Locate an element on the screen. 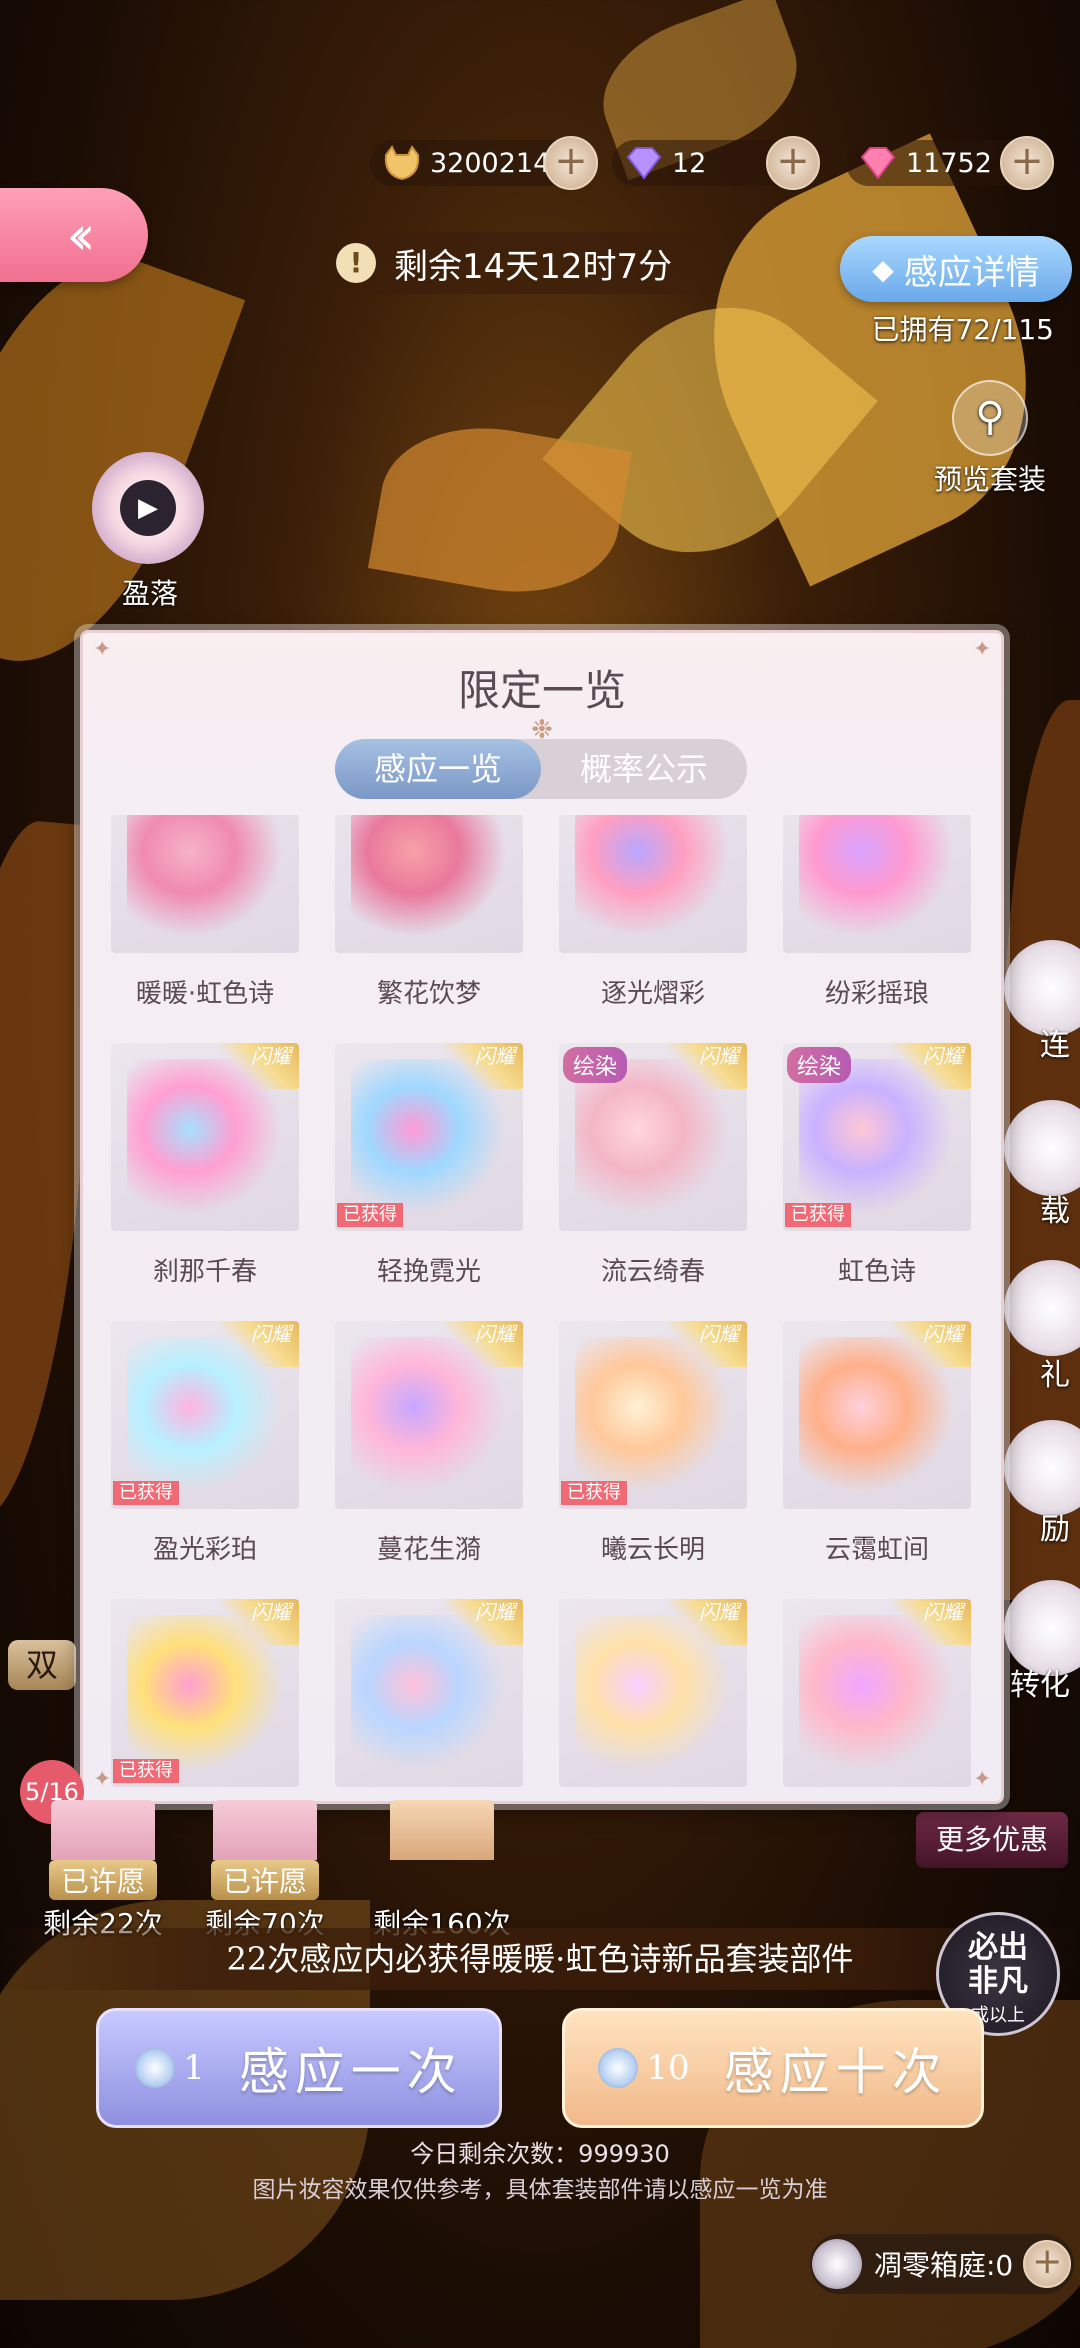 This screenshot has height=2348, width=1080. wish-item: 已许愿 剩余22次 is located at coordinates (103, 1871).